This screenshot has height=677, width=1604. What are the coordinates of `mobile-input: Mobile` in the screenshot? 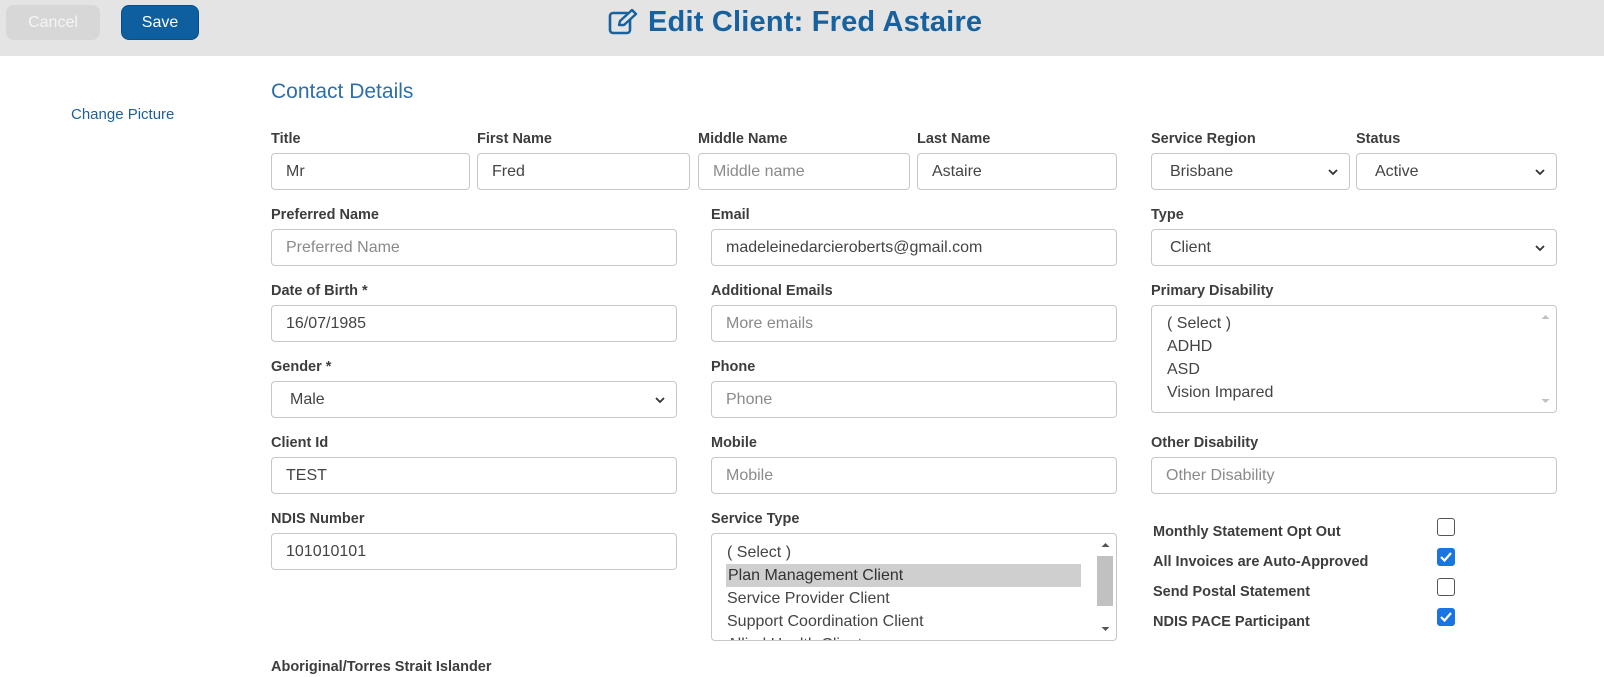 It's located at (914, 475).